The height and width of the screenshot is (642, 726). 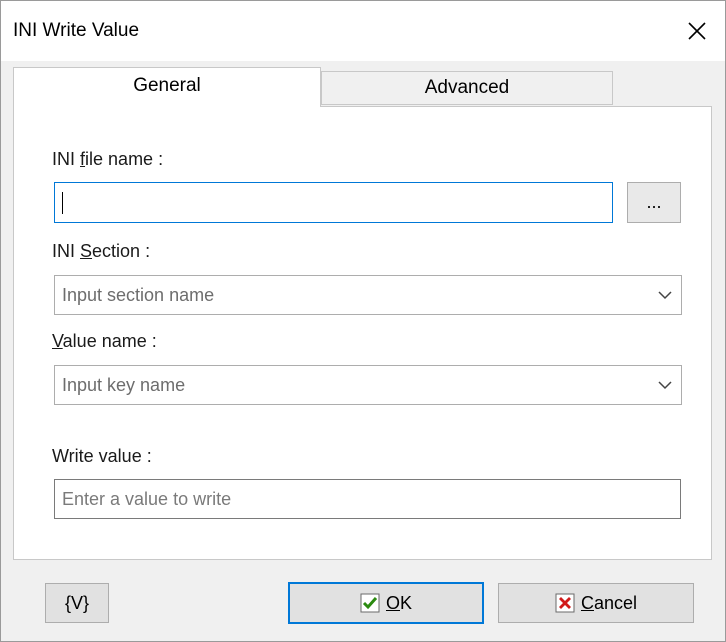 What do you see at coordinates (77, 603) in the screenshot?
I see `variables-button: {V}` at bounding box center [77, 603].